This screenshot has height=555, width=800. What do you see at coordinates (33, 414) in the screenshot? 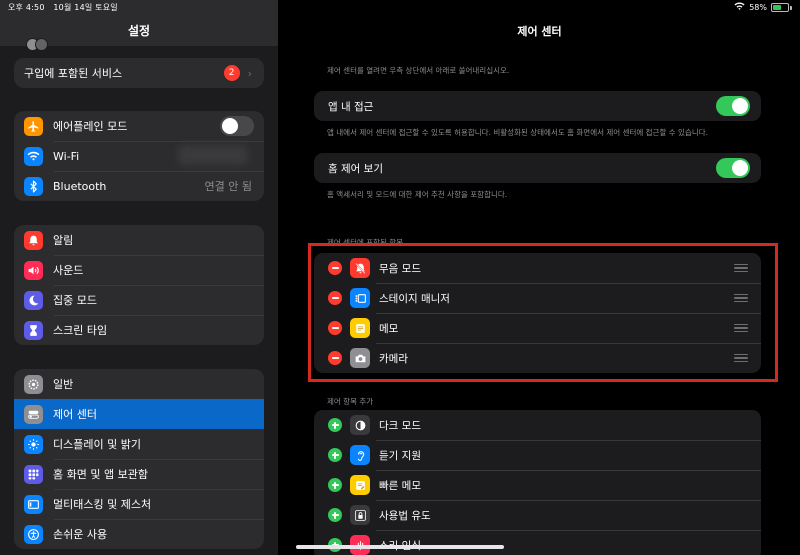
I see `switches-icon` at bounding box center [33, 414].